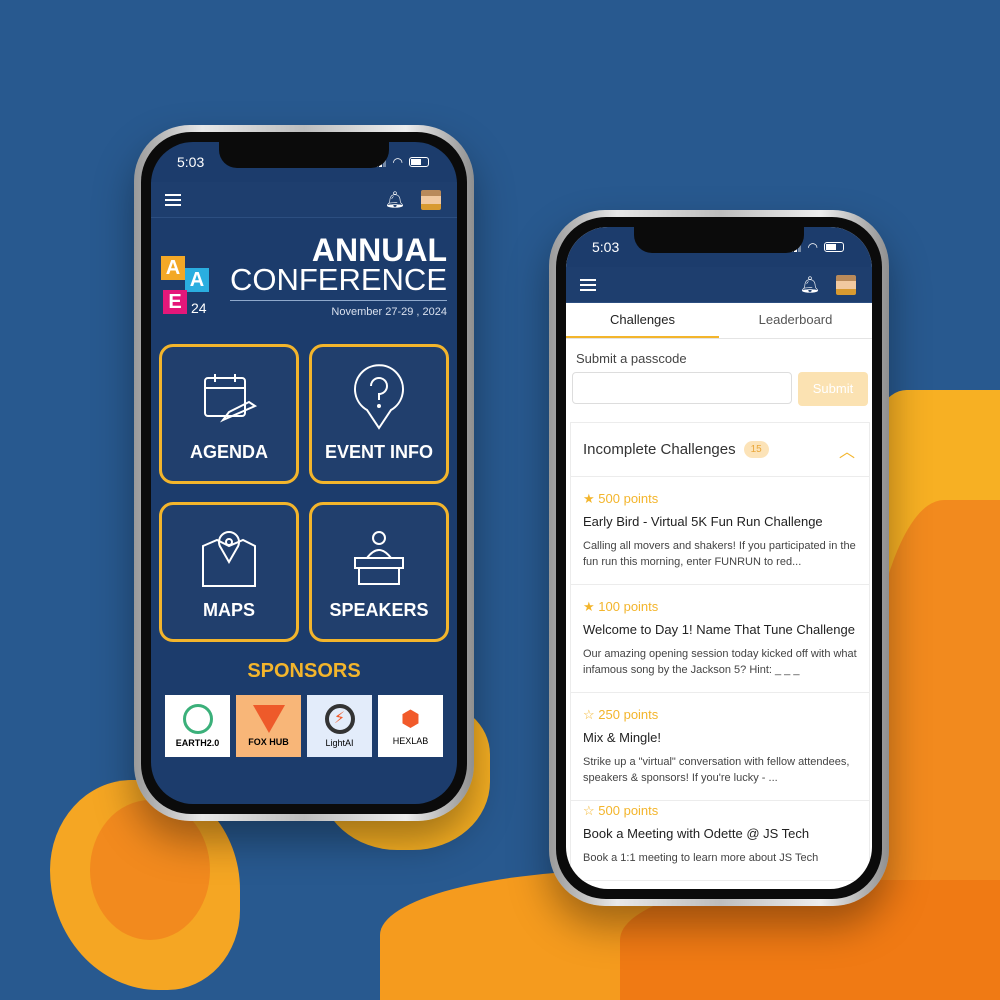 This screenshot has width=1000, height=1000. I want to click on count-badge: 15, so click(756, 449).